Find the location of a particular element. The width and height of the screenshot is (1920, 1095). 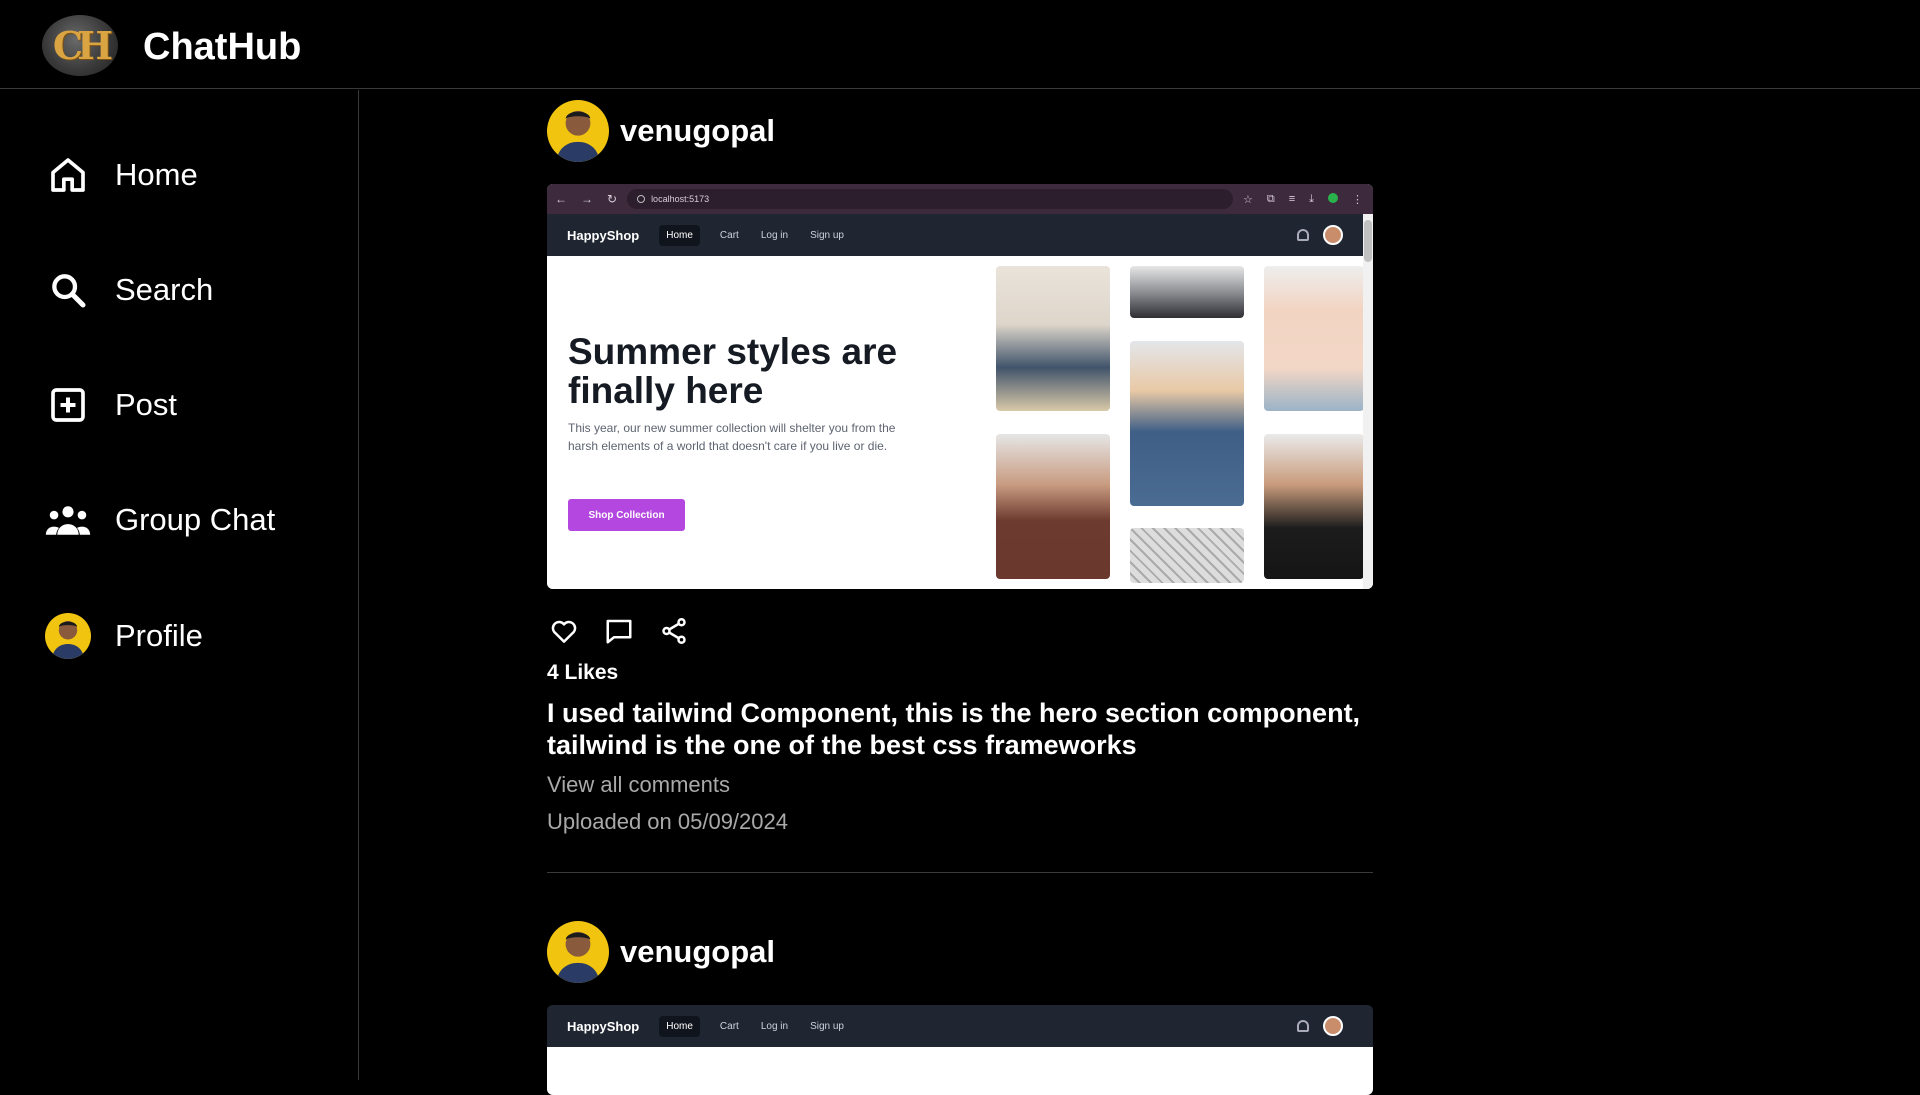

browser-toolbar: ← → ↻ localhost:5173 ☆ ⧉ ≡ ⤓ ⋮ is located at coordinates (960, 199).